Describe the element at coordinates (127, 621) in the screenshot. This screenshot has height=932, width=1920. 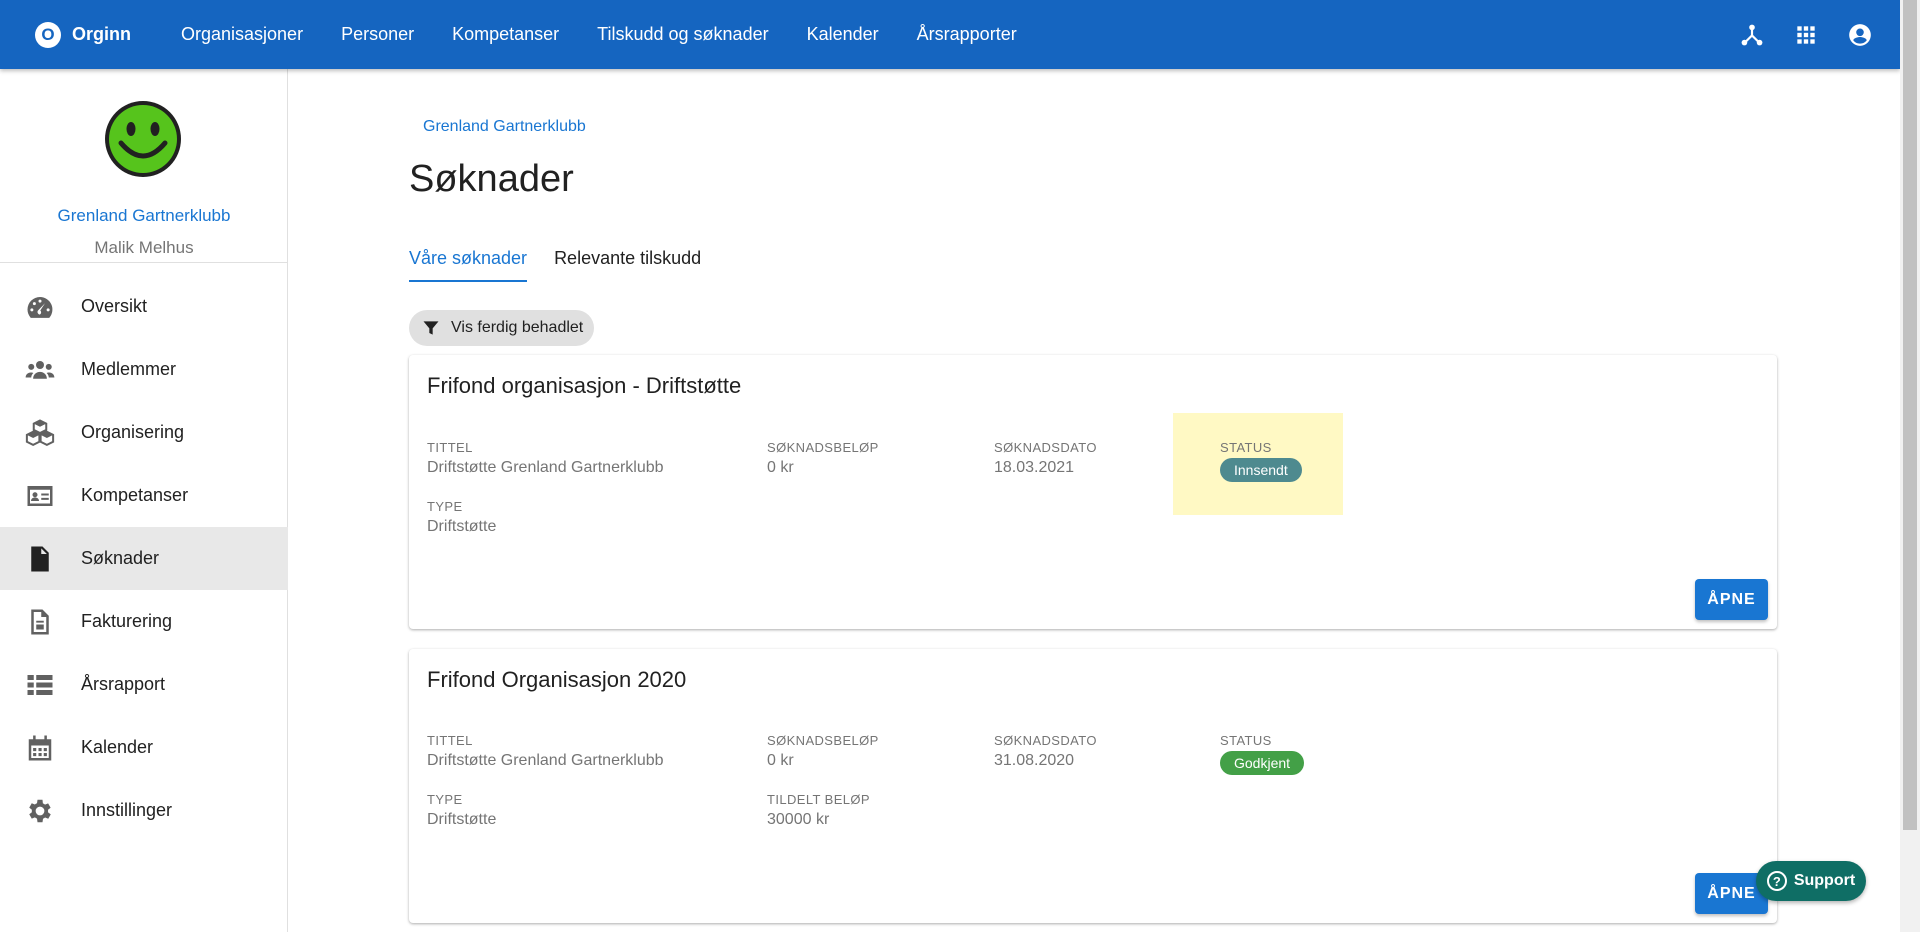
I see `sidebar-item-label: Fakturering` at that location.